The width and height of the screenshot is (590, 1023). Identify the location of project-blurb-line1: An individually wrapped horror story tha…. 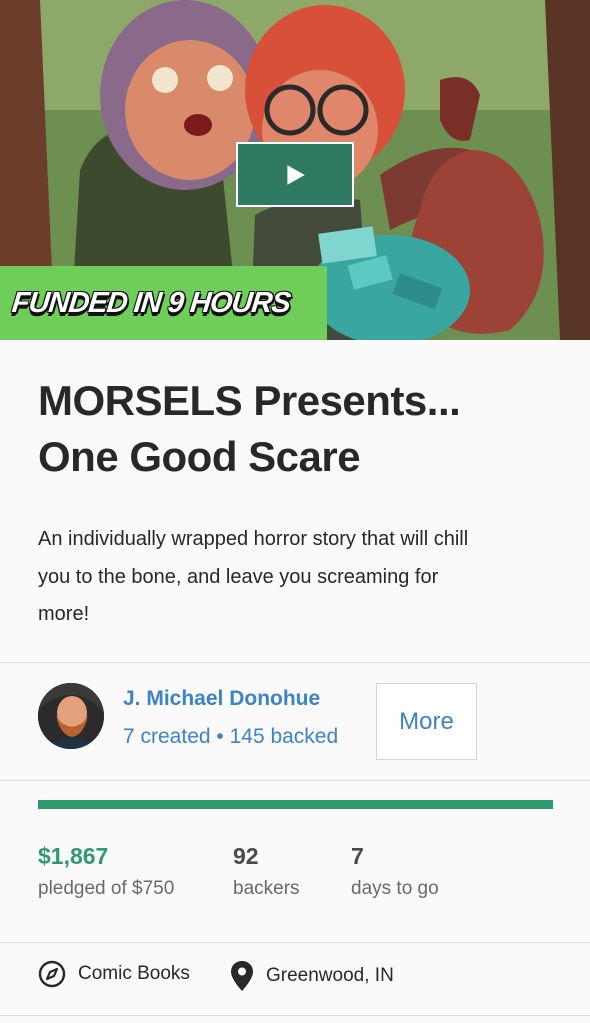
(253, 539).